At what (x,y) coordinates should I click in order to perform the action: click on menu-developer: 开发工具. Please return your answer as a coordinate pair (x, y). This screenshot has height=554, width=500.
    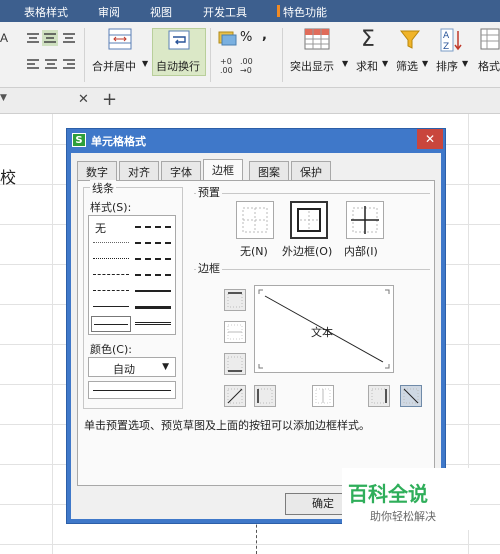
    Looking at the image, I should click on (225, 12).